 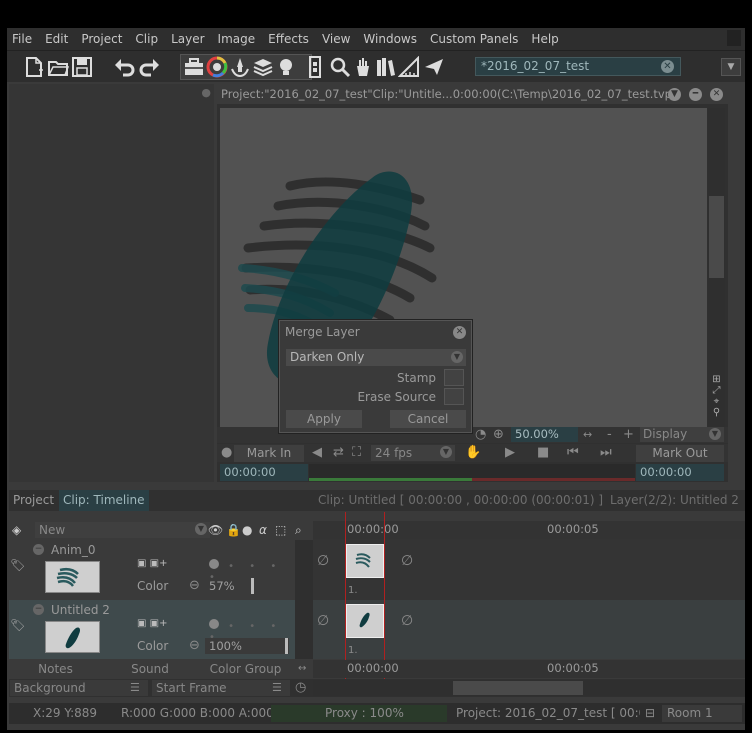 I want to click on center-icon: ⊕, so click(x=498, y=435).